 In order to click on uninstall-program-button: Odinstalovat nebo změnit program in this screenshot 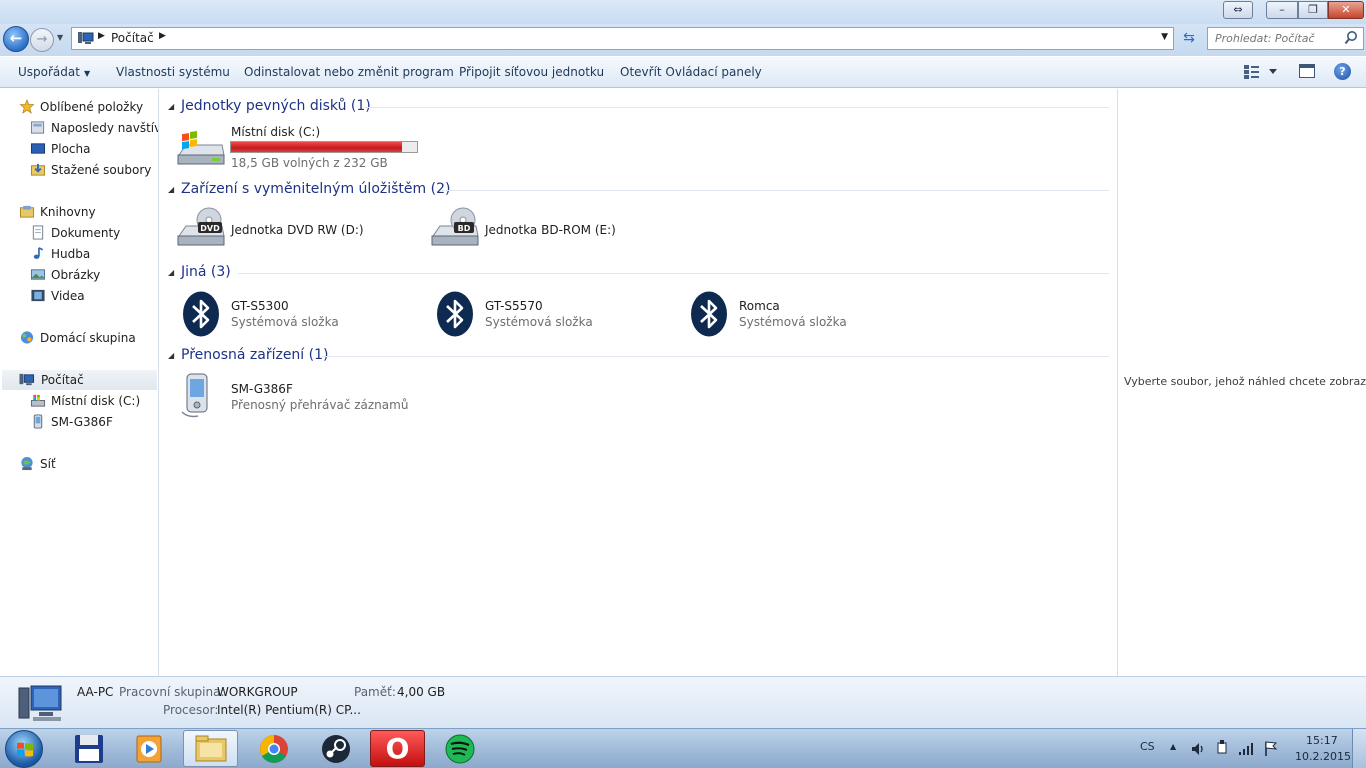, I will do `click(349, 72)`.